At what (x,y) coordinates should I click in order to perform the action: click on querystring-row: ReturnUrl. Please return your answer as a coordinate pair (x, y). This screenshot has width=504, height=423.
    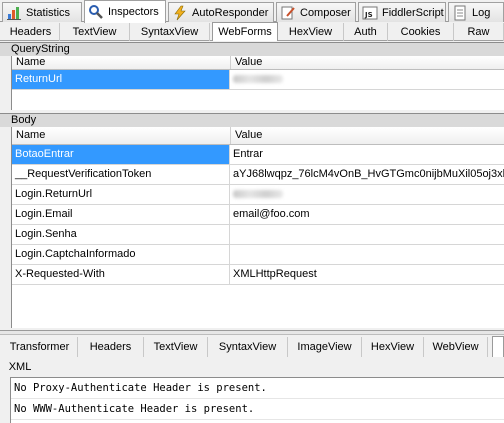
    Looking at the image, I should click on (258, 80).